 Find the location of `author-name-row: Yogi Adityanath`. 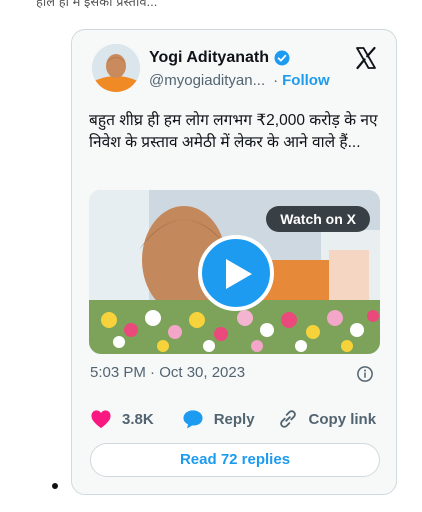

author-name-row: Yogi Adityanath is located at coordinates (220, 58).